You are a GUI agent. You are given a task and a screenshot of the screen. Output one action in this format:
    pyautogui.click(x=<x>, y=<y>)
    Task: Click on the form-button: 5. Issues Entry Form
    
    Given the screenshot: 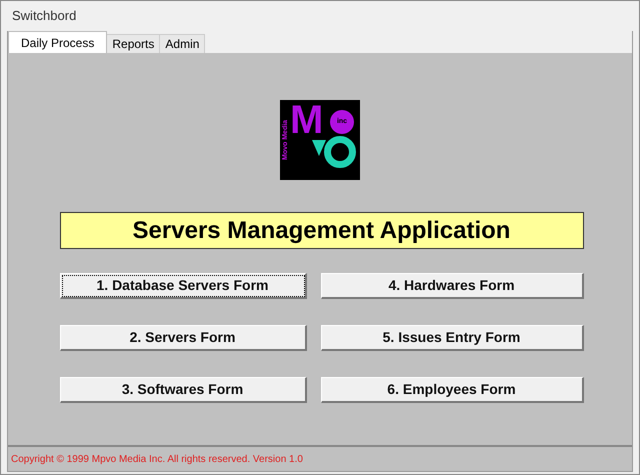 What is the action you would take?
    pyautogui.click(x=452, y=338)
    